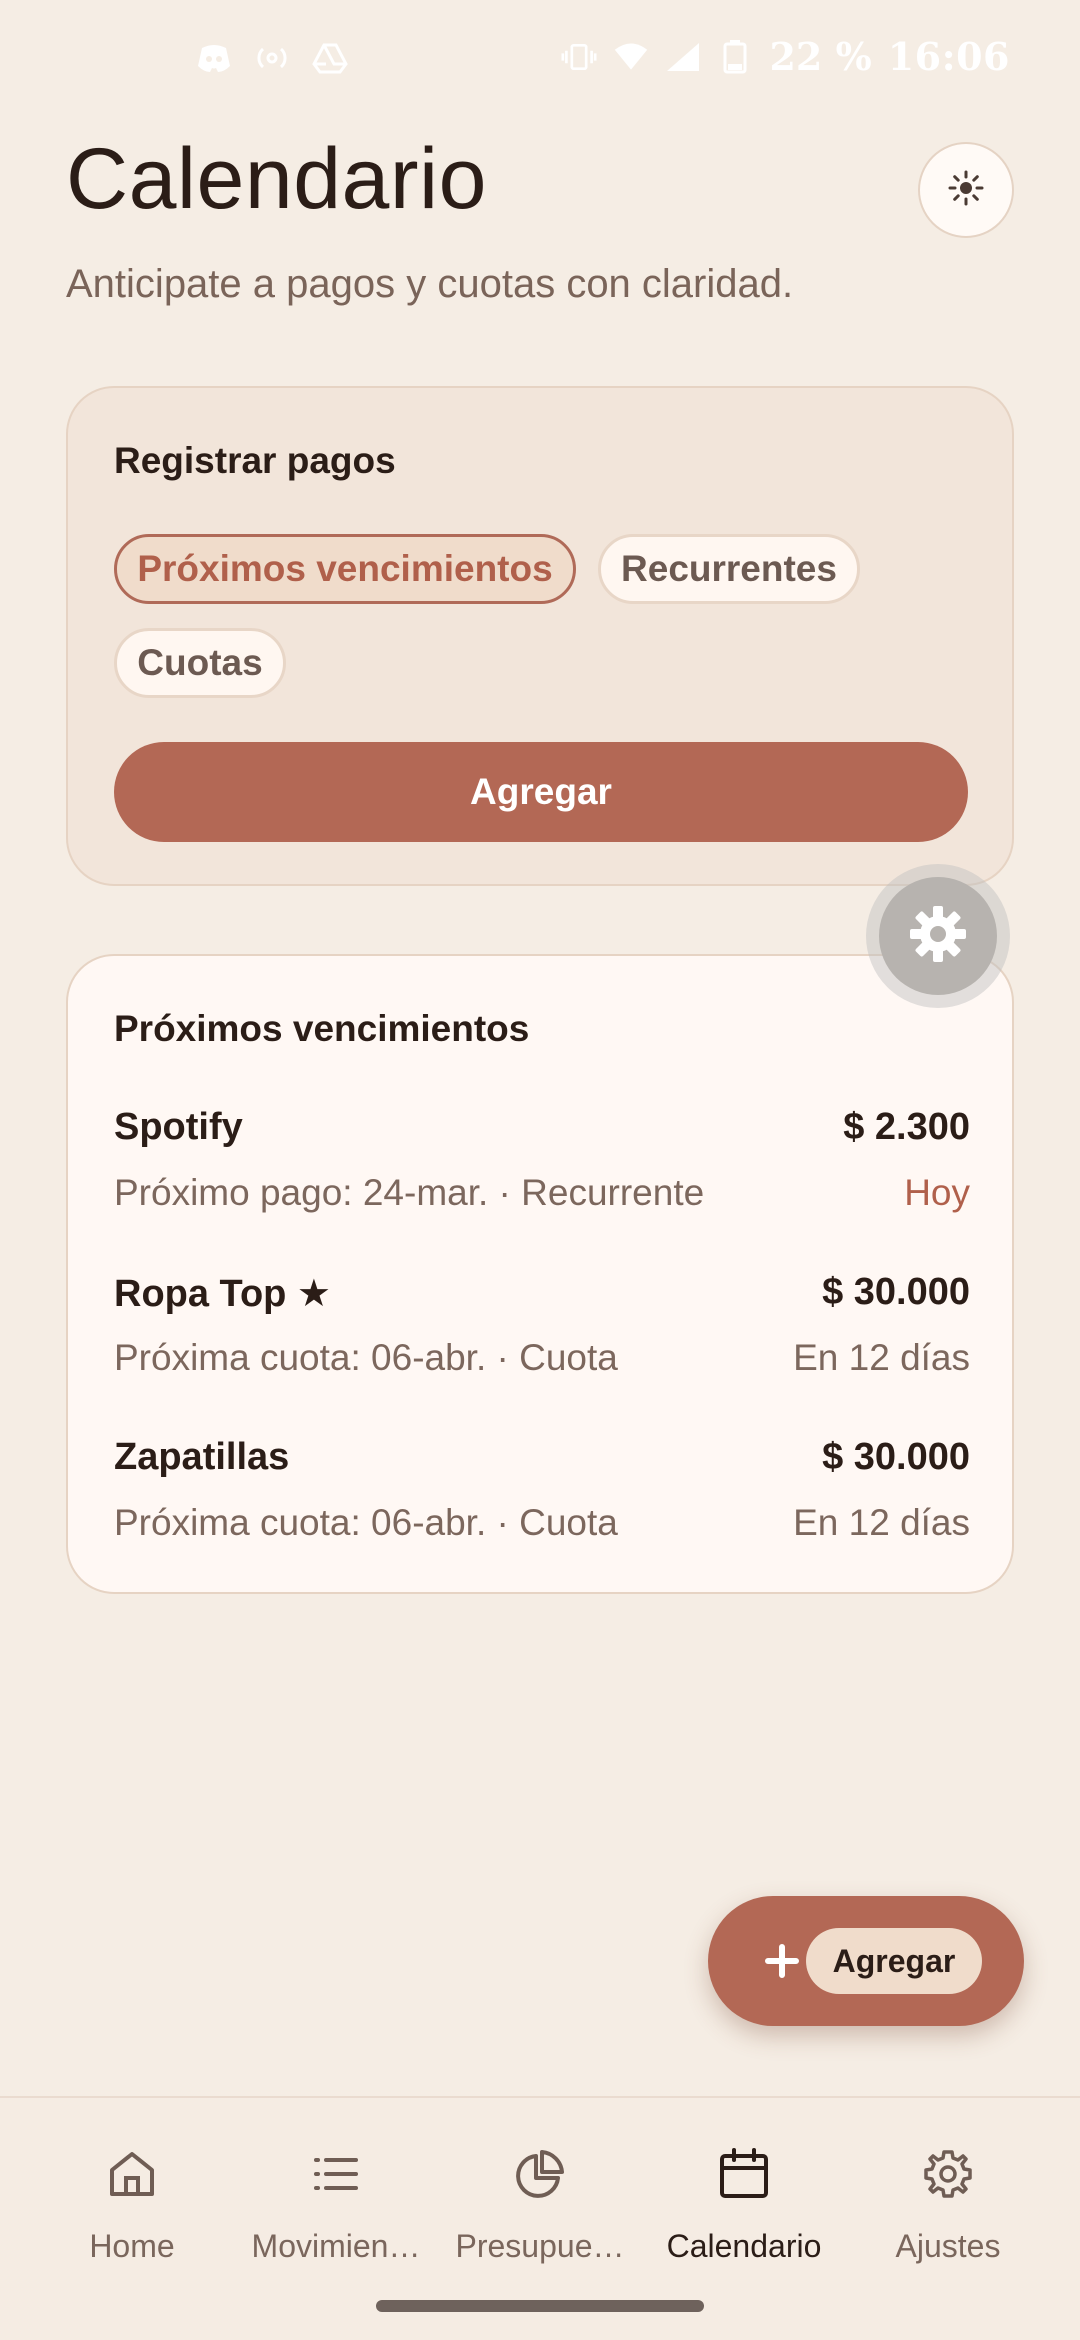 Image resolution: width=1080 pixels, height=2340 pixels. I want to click on nav-label: Ajustes, so click(948, 2246).